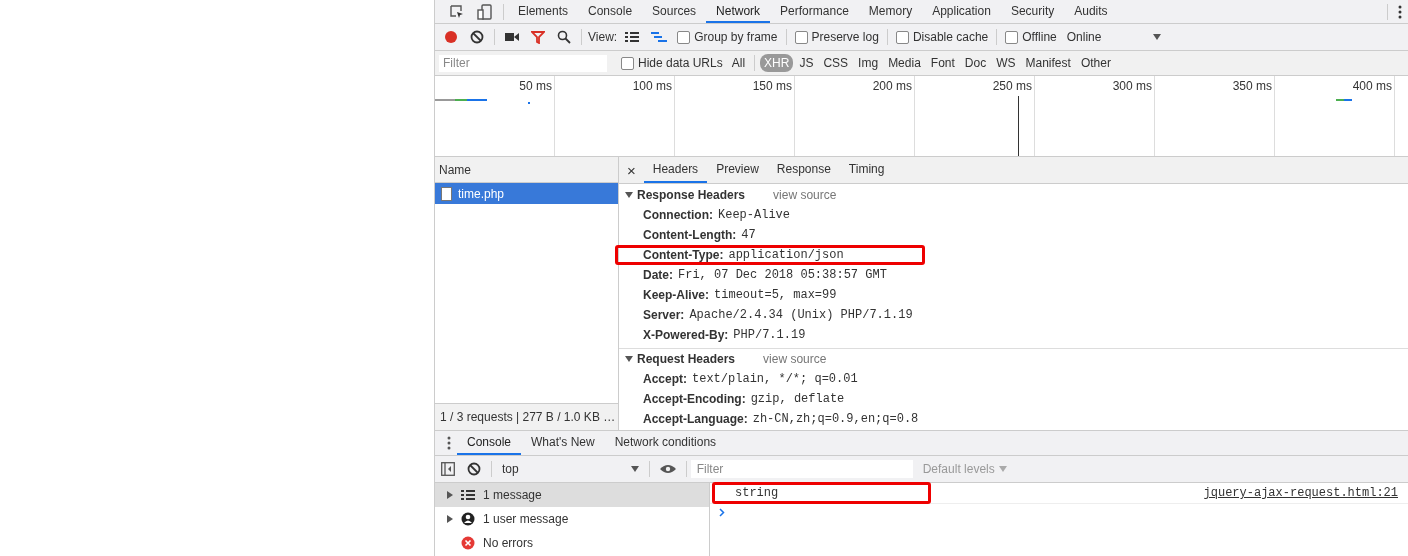  I want to click on details-tab: Headers, so click(675, 170).